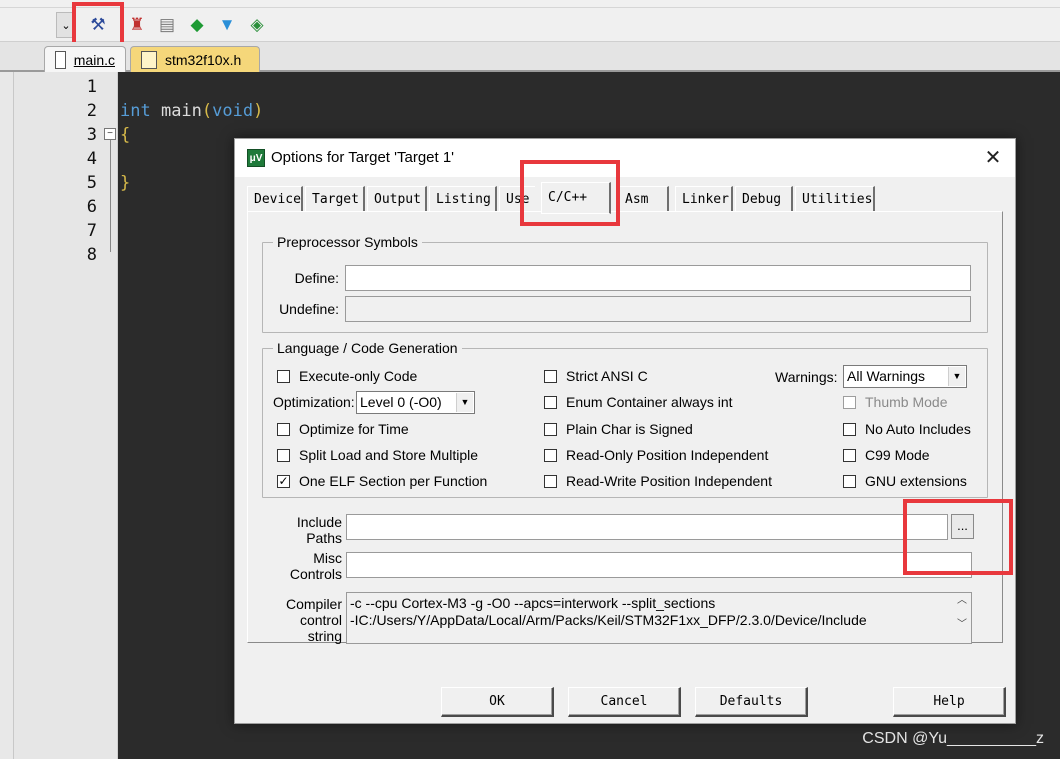 The height and width of the screenshot is (759, 1060). What do you see at coordinates (906, 402) in the screenshot?
I see `checkbox-label: Thumb Mode` at bounding box center [906, 402].